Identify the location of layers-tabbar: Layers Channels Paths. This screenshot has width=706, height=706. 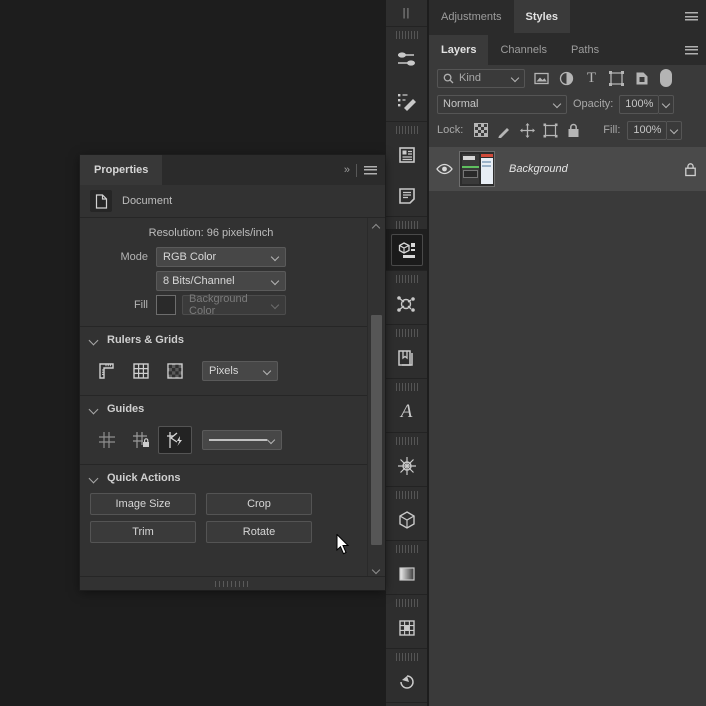
(567, 50).